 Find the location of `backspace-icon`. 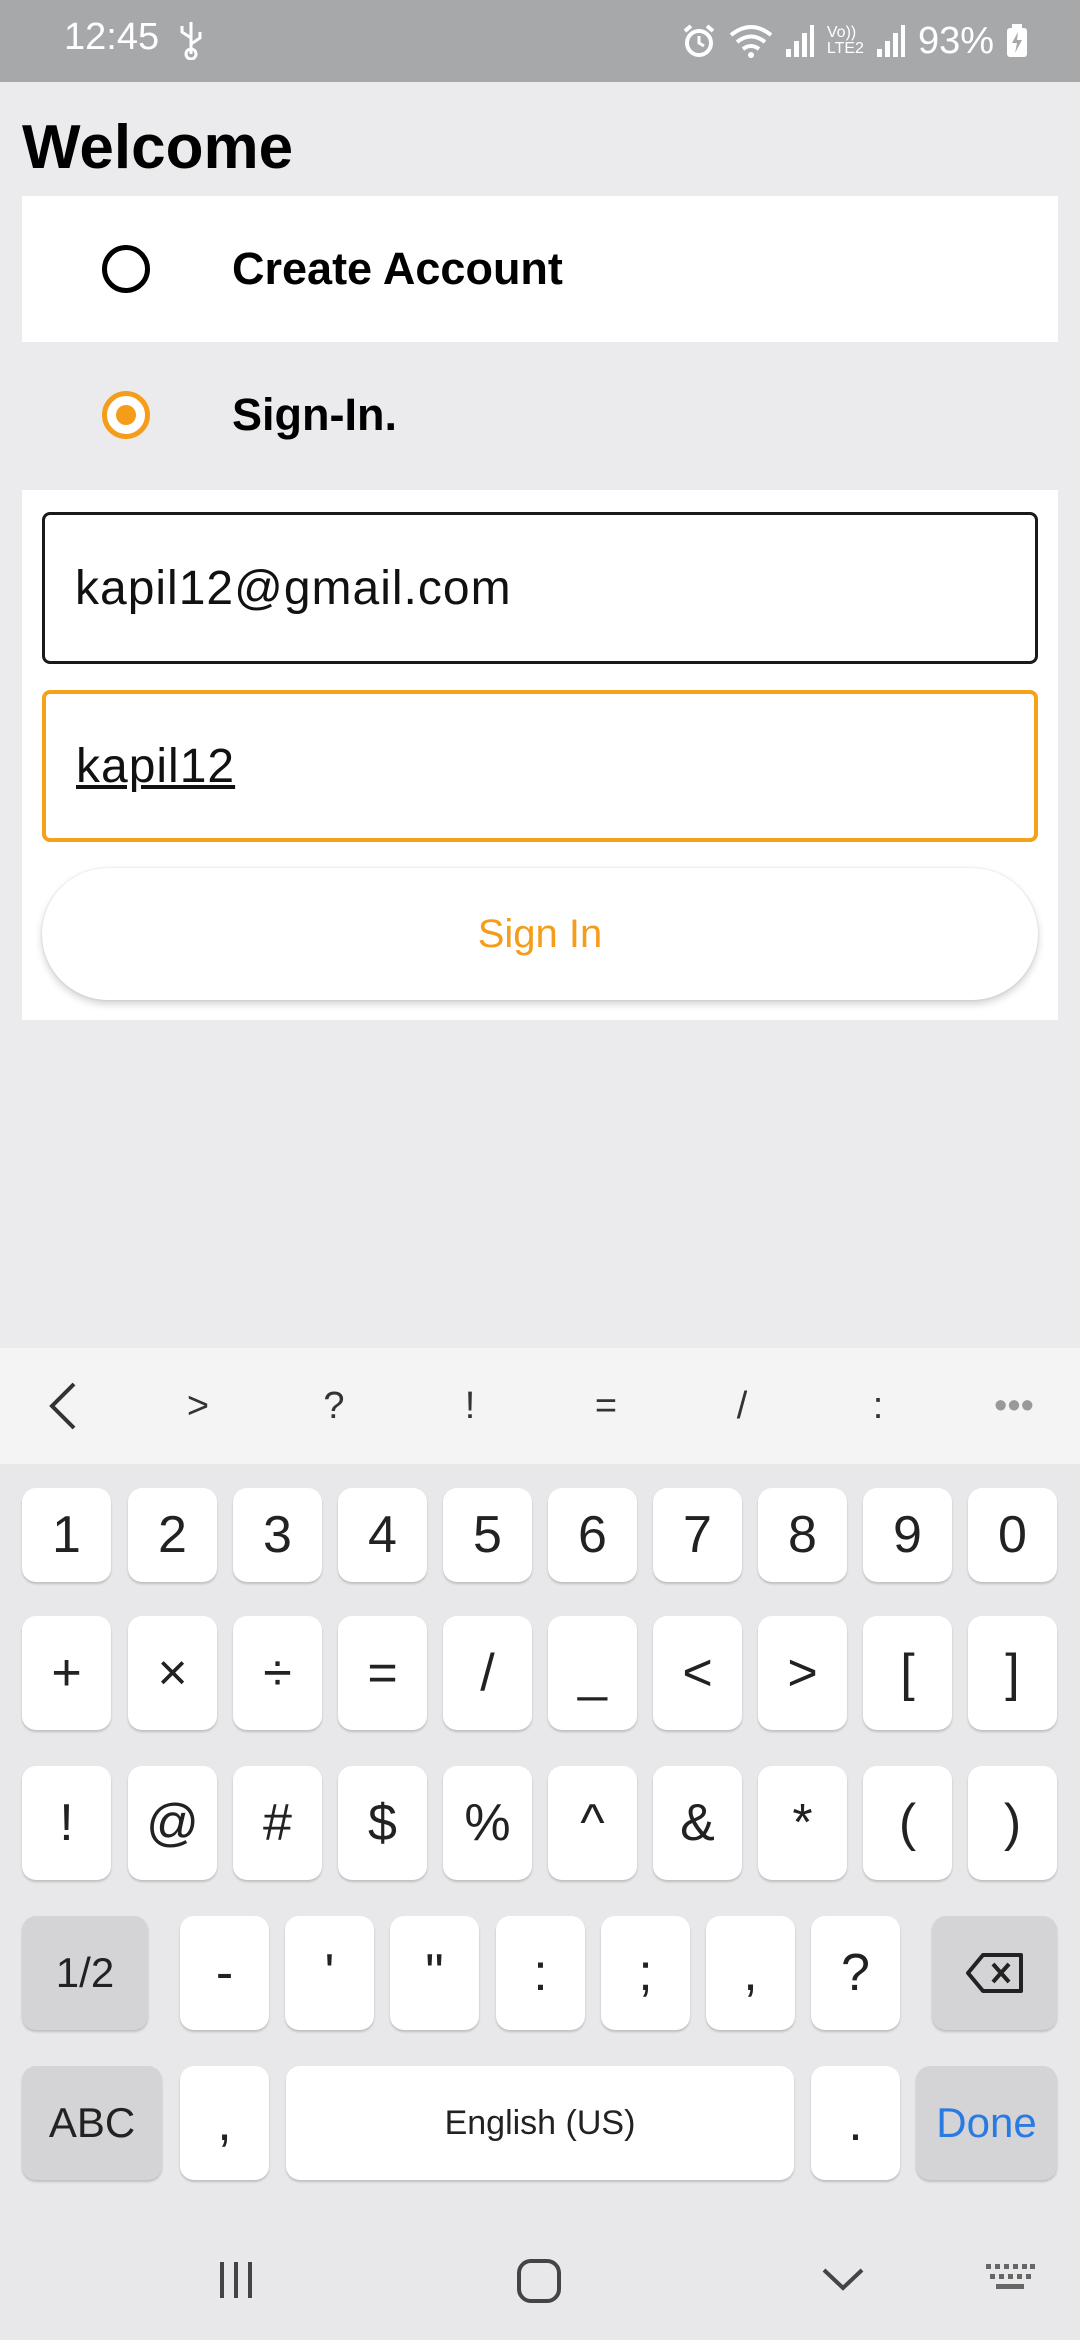

backspace-icon is located at coordinates (994, 1973).